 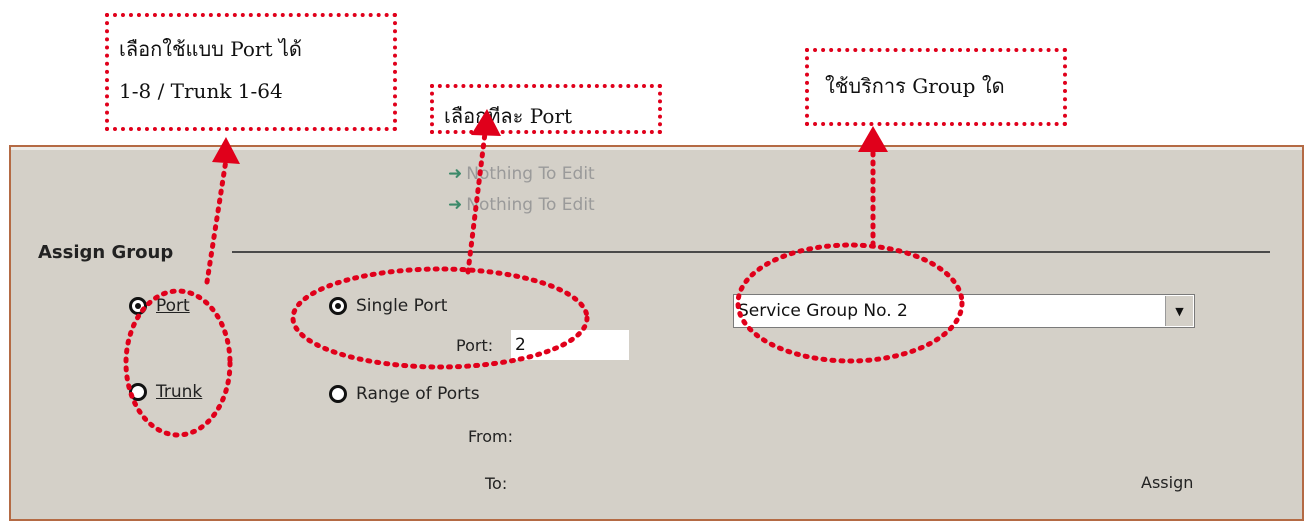 I want to click on mode-arrow-head, so click(x=226, y=150).